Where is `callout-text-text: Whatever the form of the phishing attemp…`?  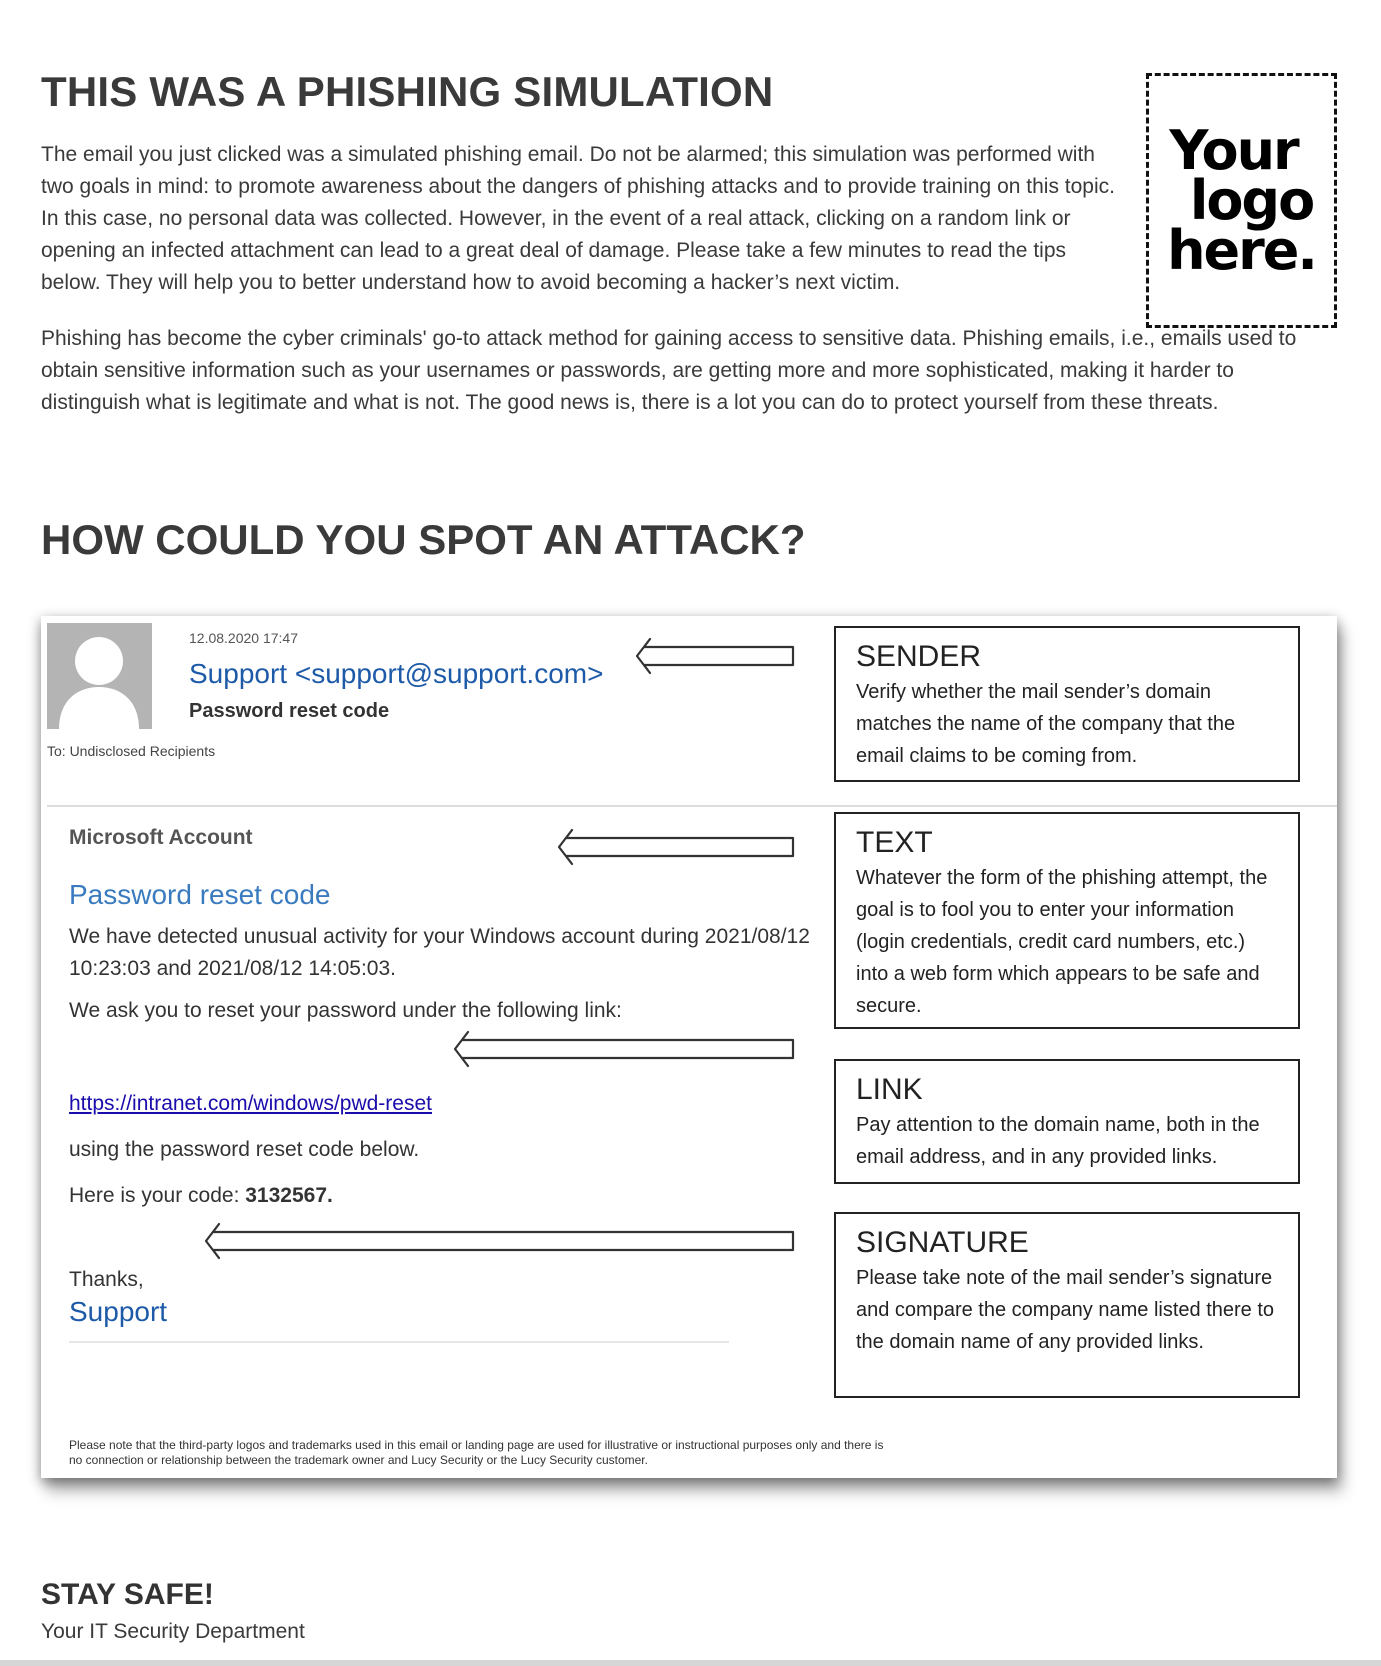 callout-text-text: Whatever the form of the phishing attemp… is located at coordinates (1062, 942).